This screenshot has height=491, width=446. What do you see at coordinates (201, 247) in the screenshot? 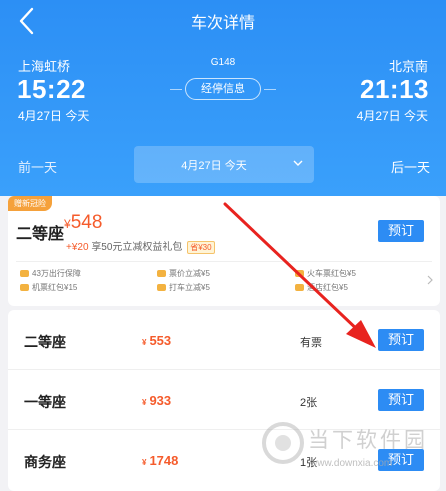
I see `save-tag: 省¥30` at bounding box center [201, 247].